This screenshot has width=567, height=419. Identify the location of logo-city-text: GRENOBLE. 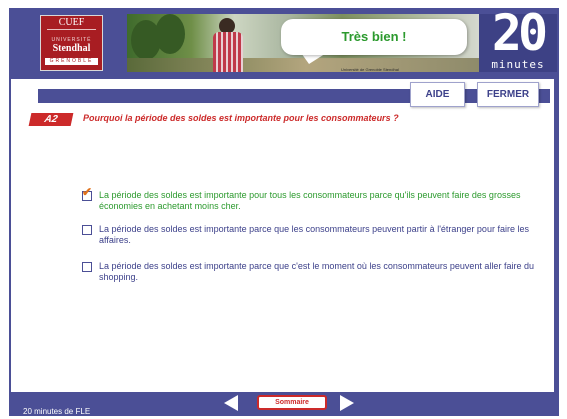
(71, 61).